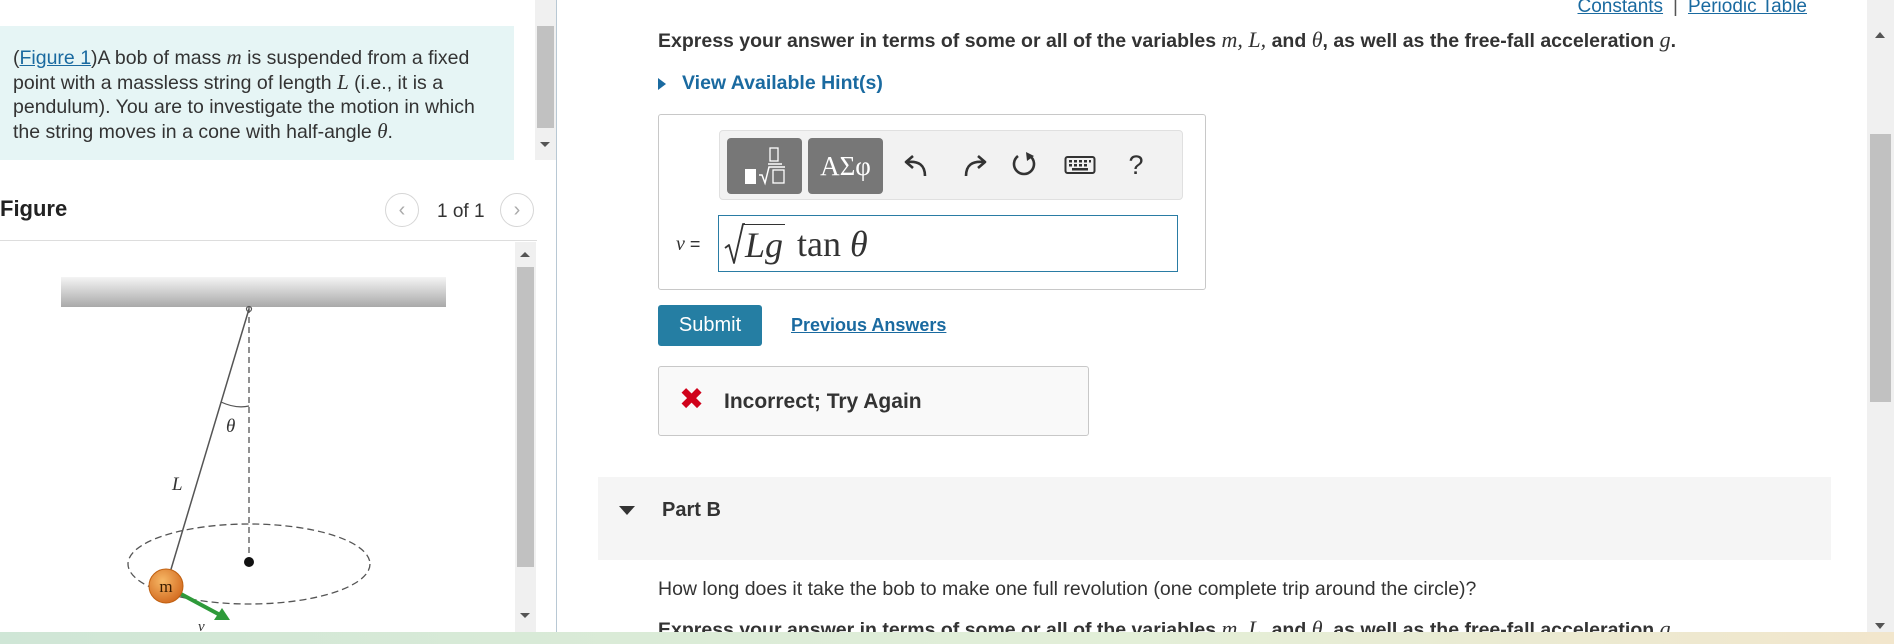 Image resolution: width=1894 pixels, height=644 pixels. What do you see at coordinates (1080, 165) in the screenshot?
I see `keyboard-icon` at bounding box center [1080, 165].